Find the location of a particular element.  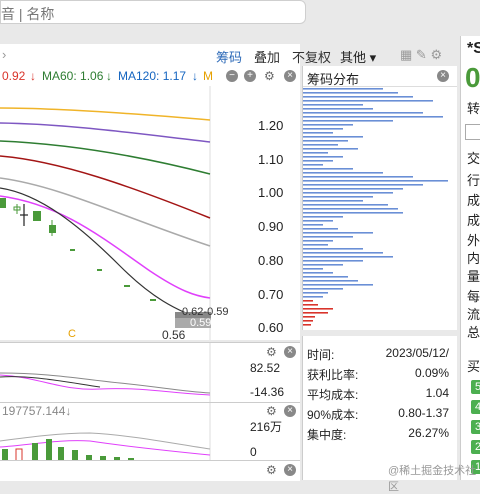

signal-line is located at coordinates (105, 383).